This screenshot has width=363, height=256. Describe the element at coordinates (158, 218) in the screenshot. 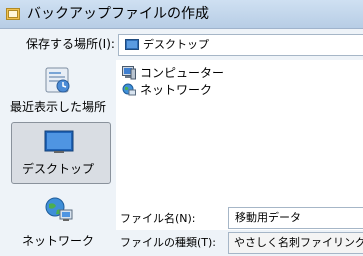

I see `file-name-label: ファイル名(N):` at that location.